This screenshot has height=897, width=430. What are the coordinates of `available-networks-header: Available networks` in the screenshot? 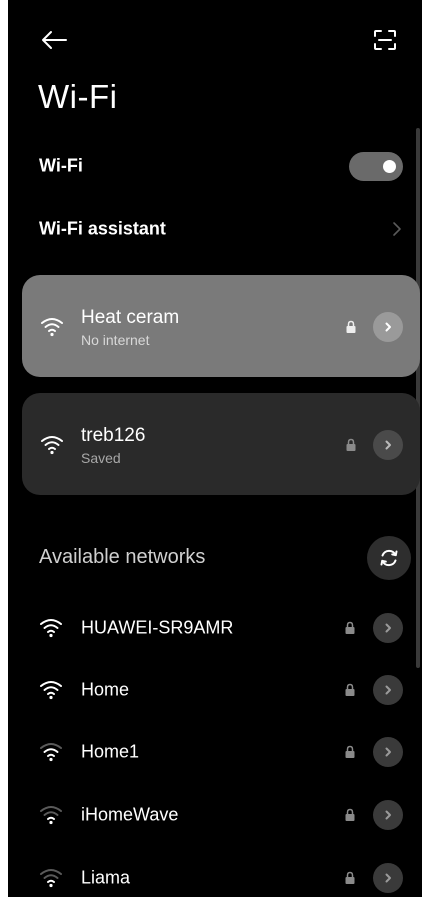 It's located at (122, 557).